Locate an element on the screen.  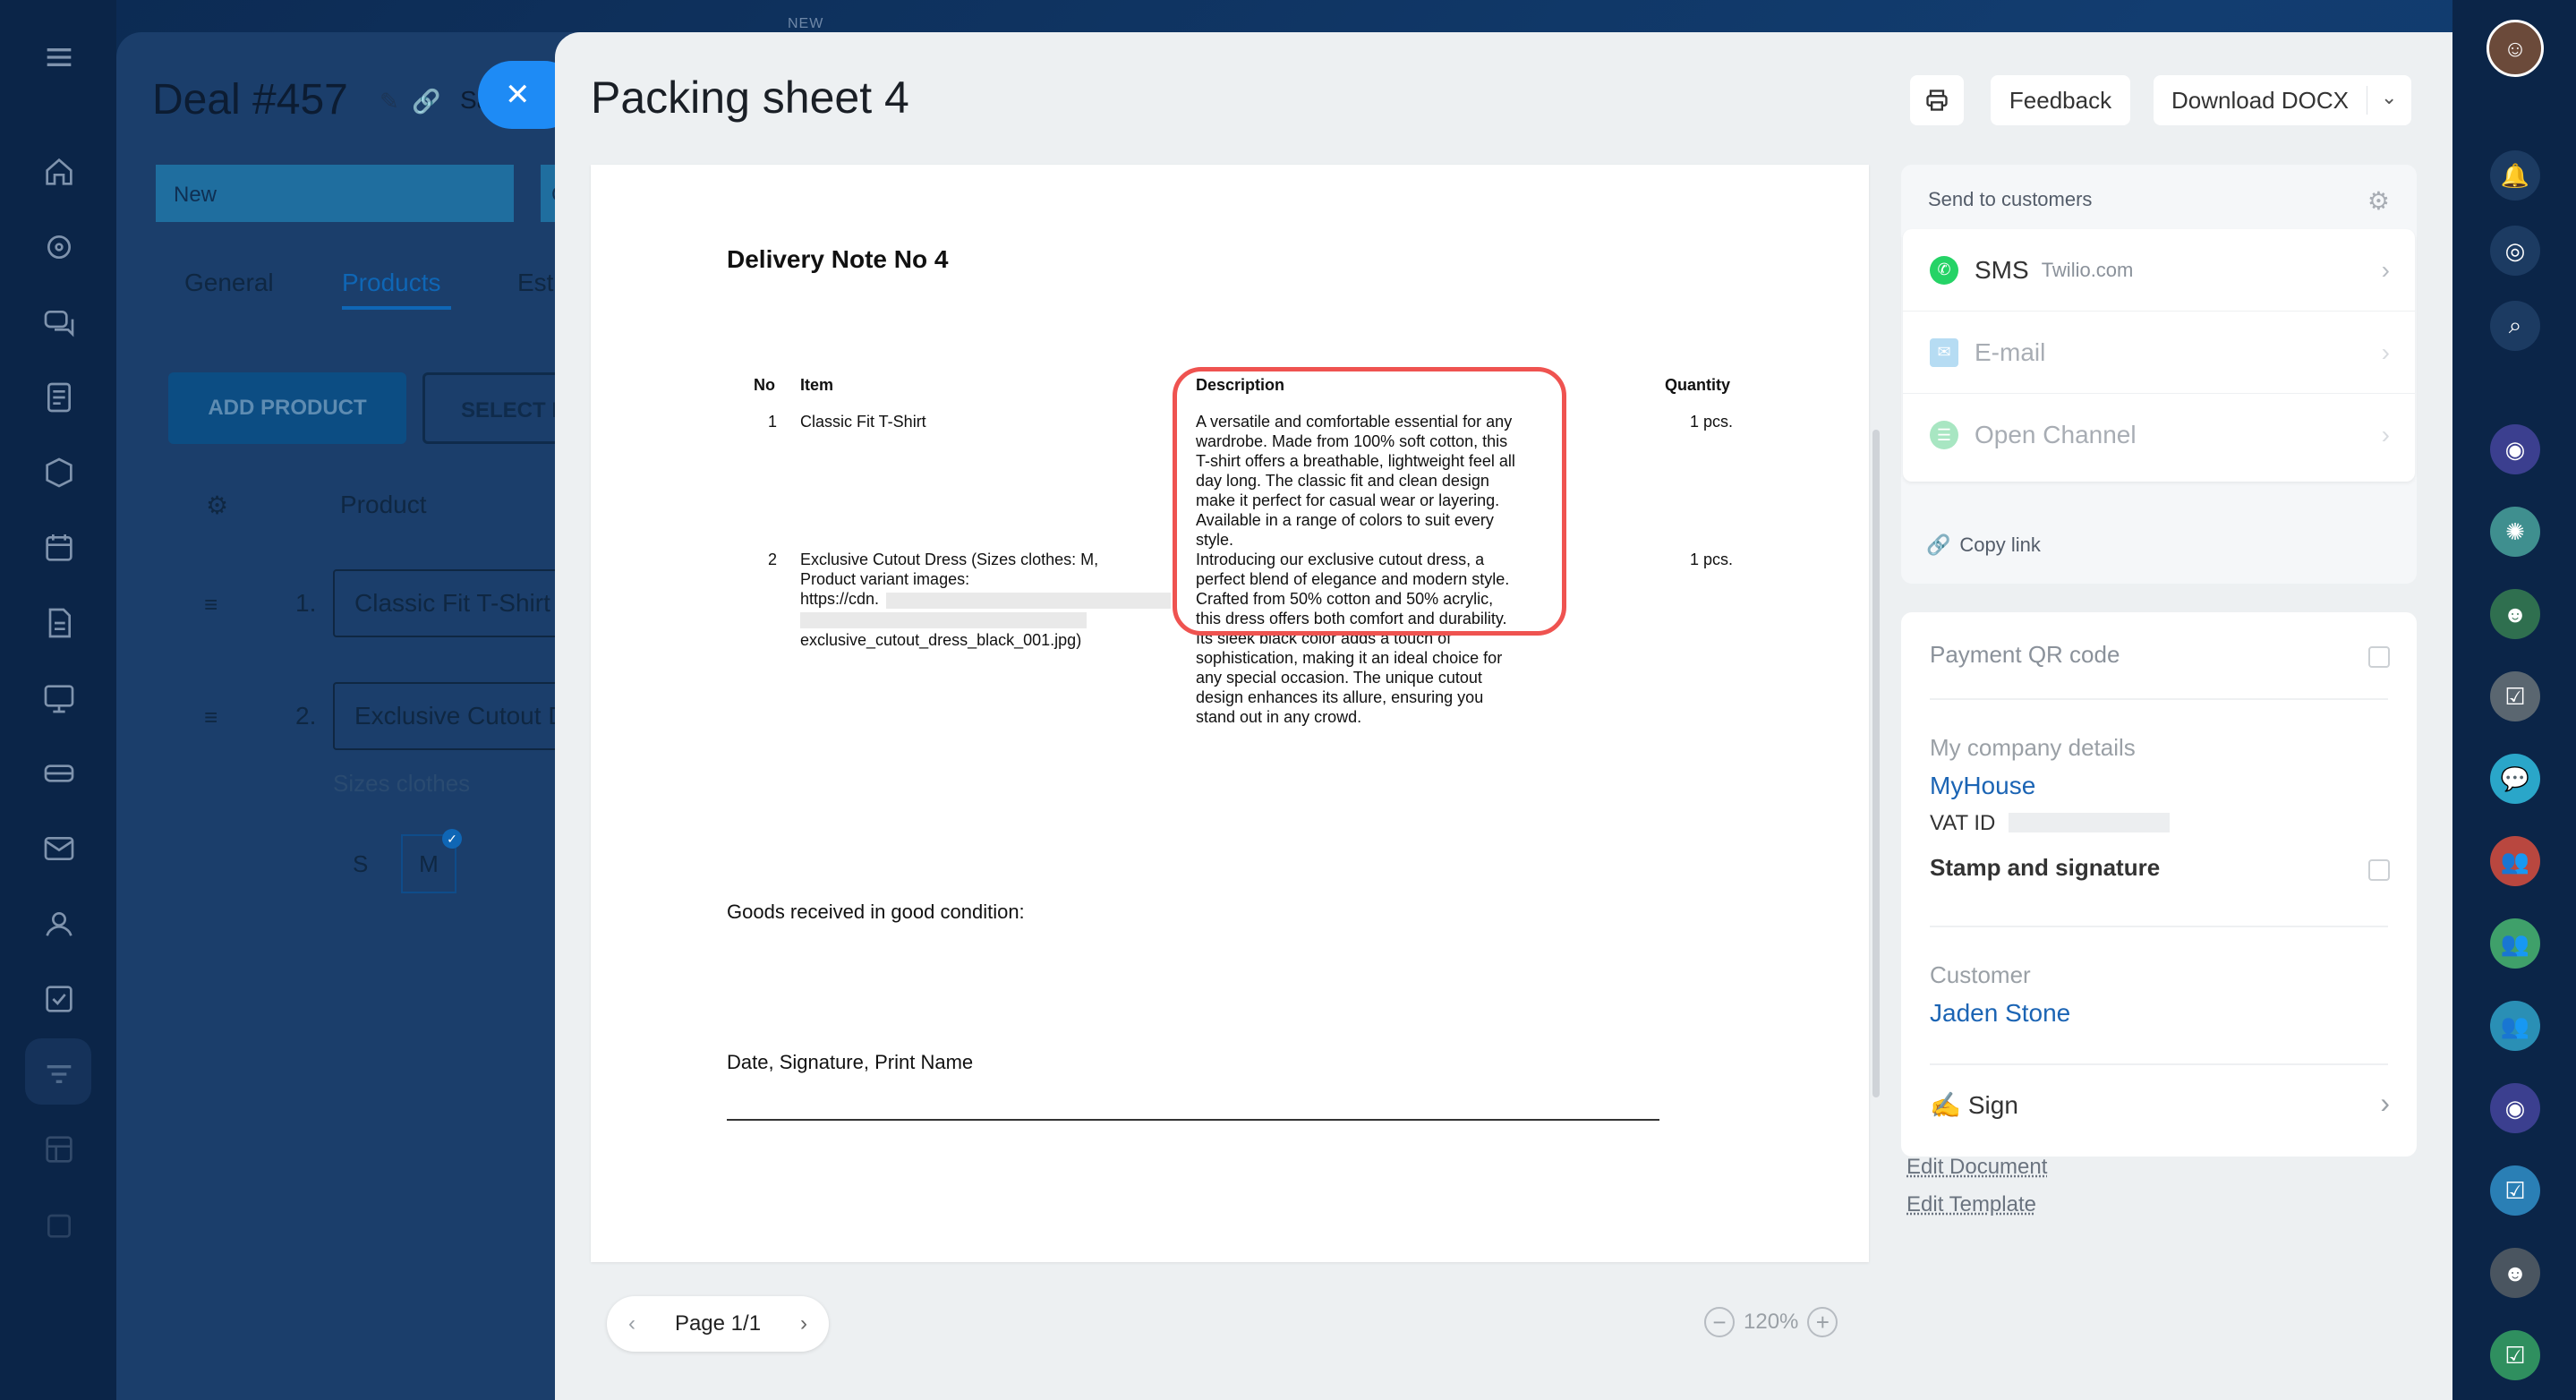
company-link: MyHouse is located at coordinates (1982, 786).